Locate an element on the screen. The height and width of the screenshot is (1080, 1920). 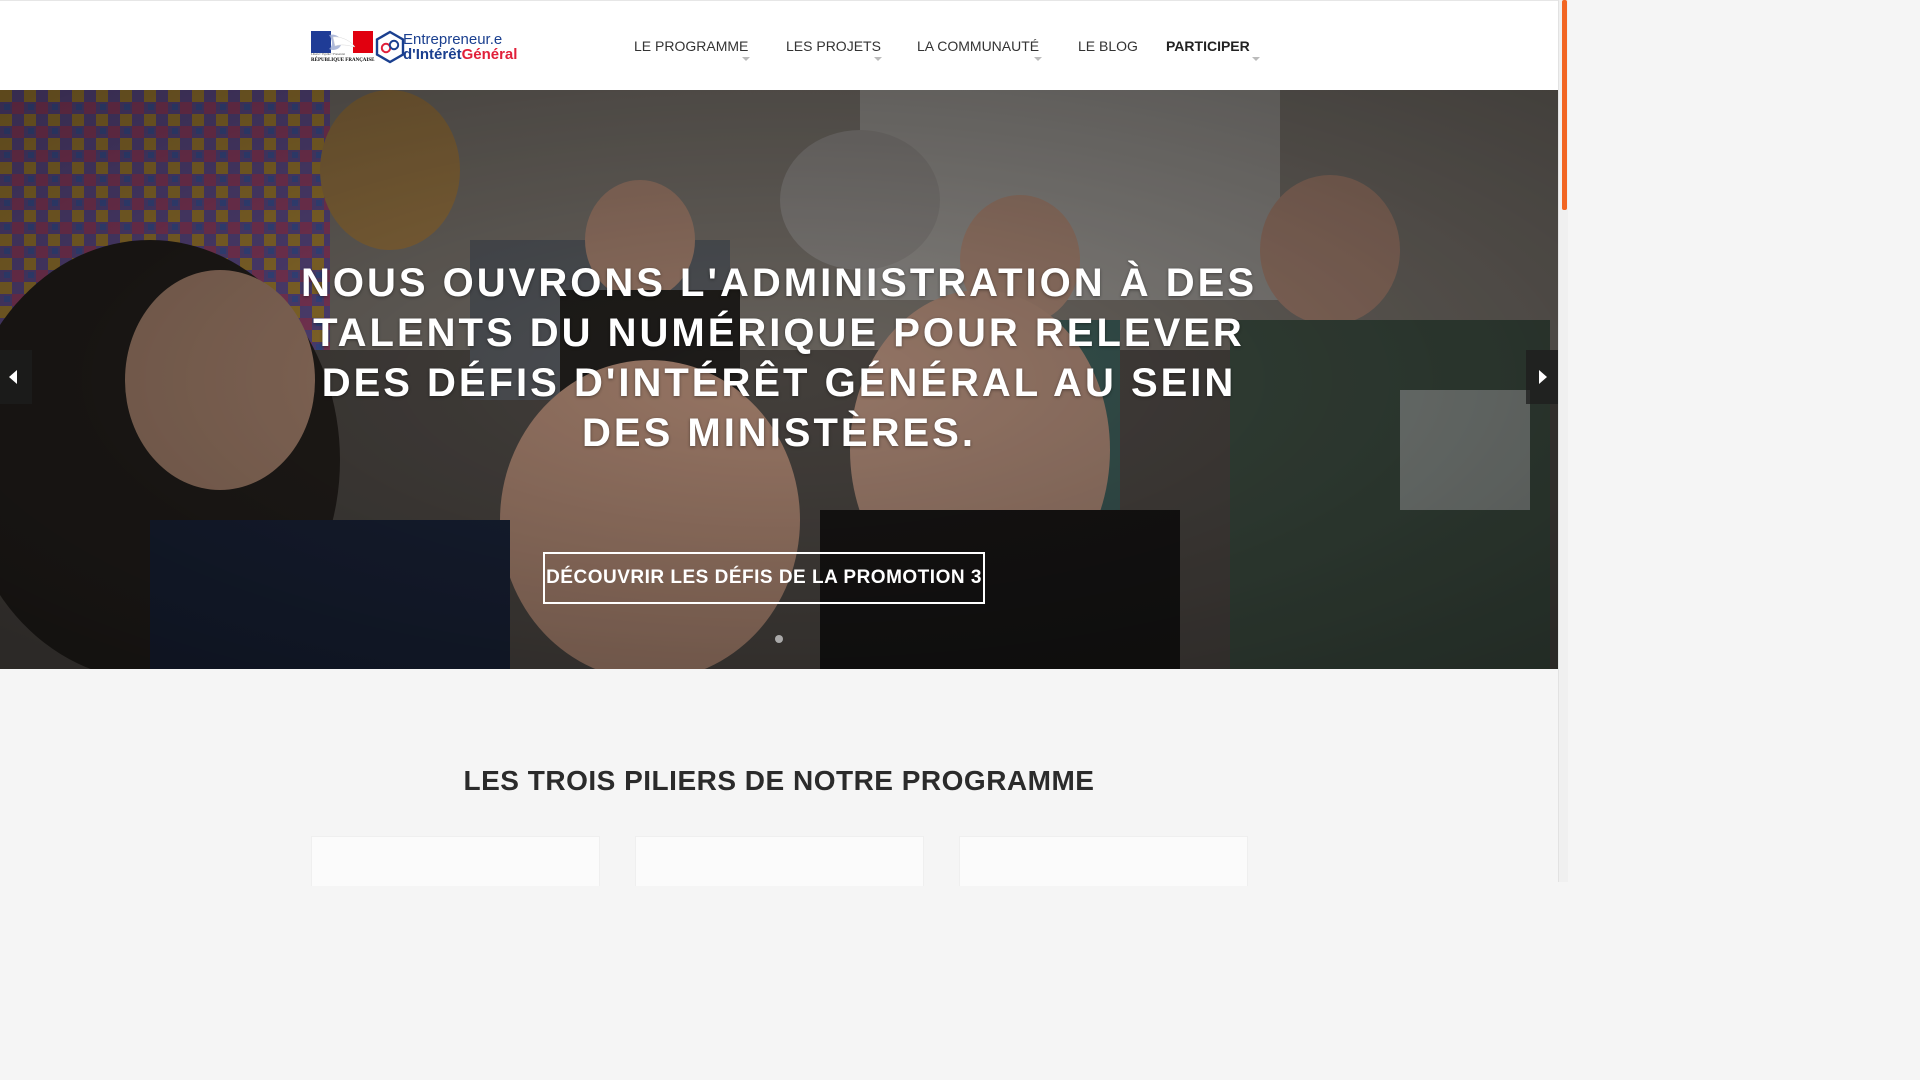
marianne-emblem-icon is located at coordinates (342, 42).